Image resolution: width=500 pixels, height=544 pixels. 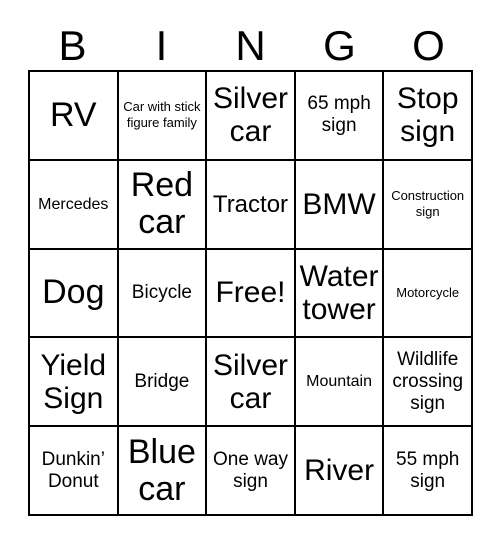 I want to click on bingo-cell-label: Bridge, so click(x=162, y=381).